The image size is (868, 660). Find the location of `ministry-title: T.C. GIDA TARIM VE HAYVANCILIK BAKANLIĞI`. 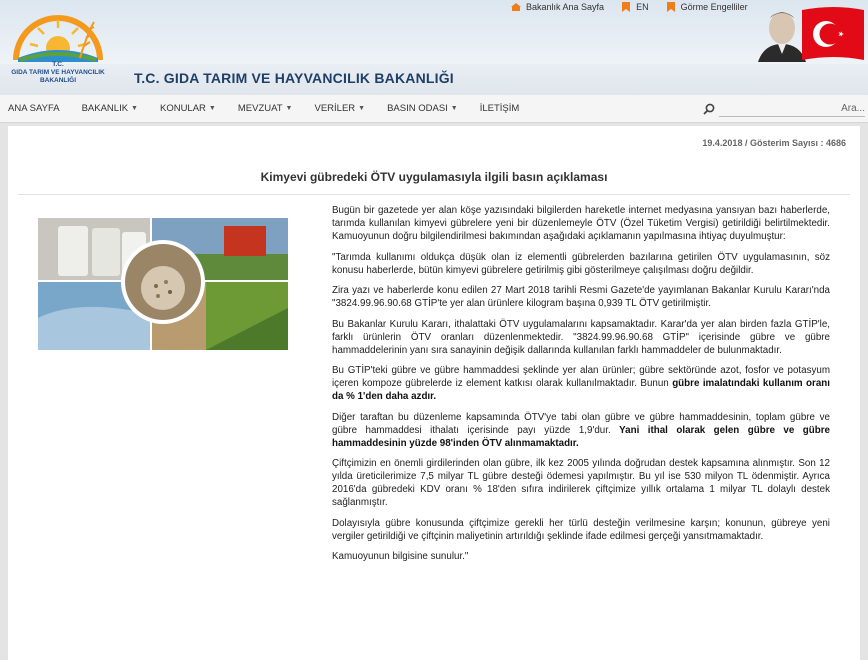

ministry-title: T.C. GIDA TARIM VE HAYVANCILIK BAKANLIĞI is located at coordinates (294, 78).